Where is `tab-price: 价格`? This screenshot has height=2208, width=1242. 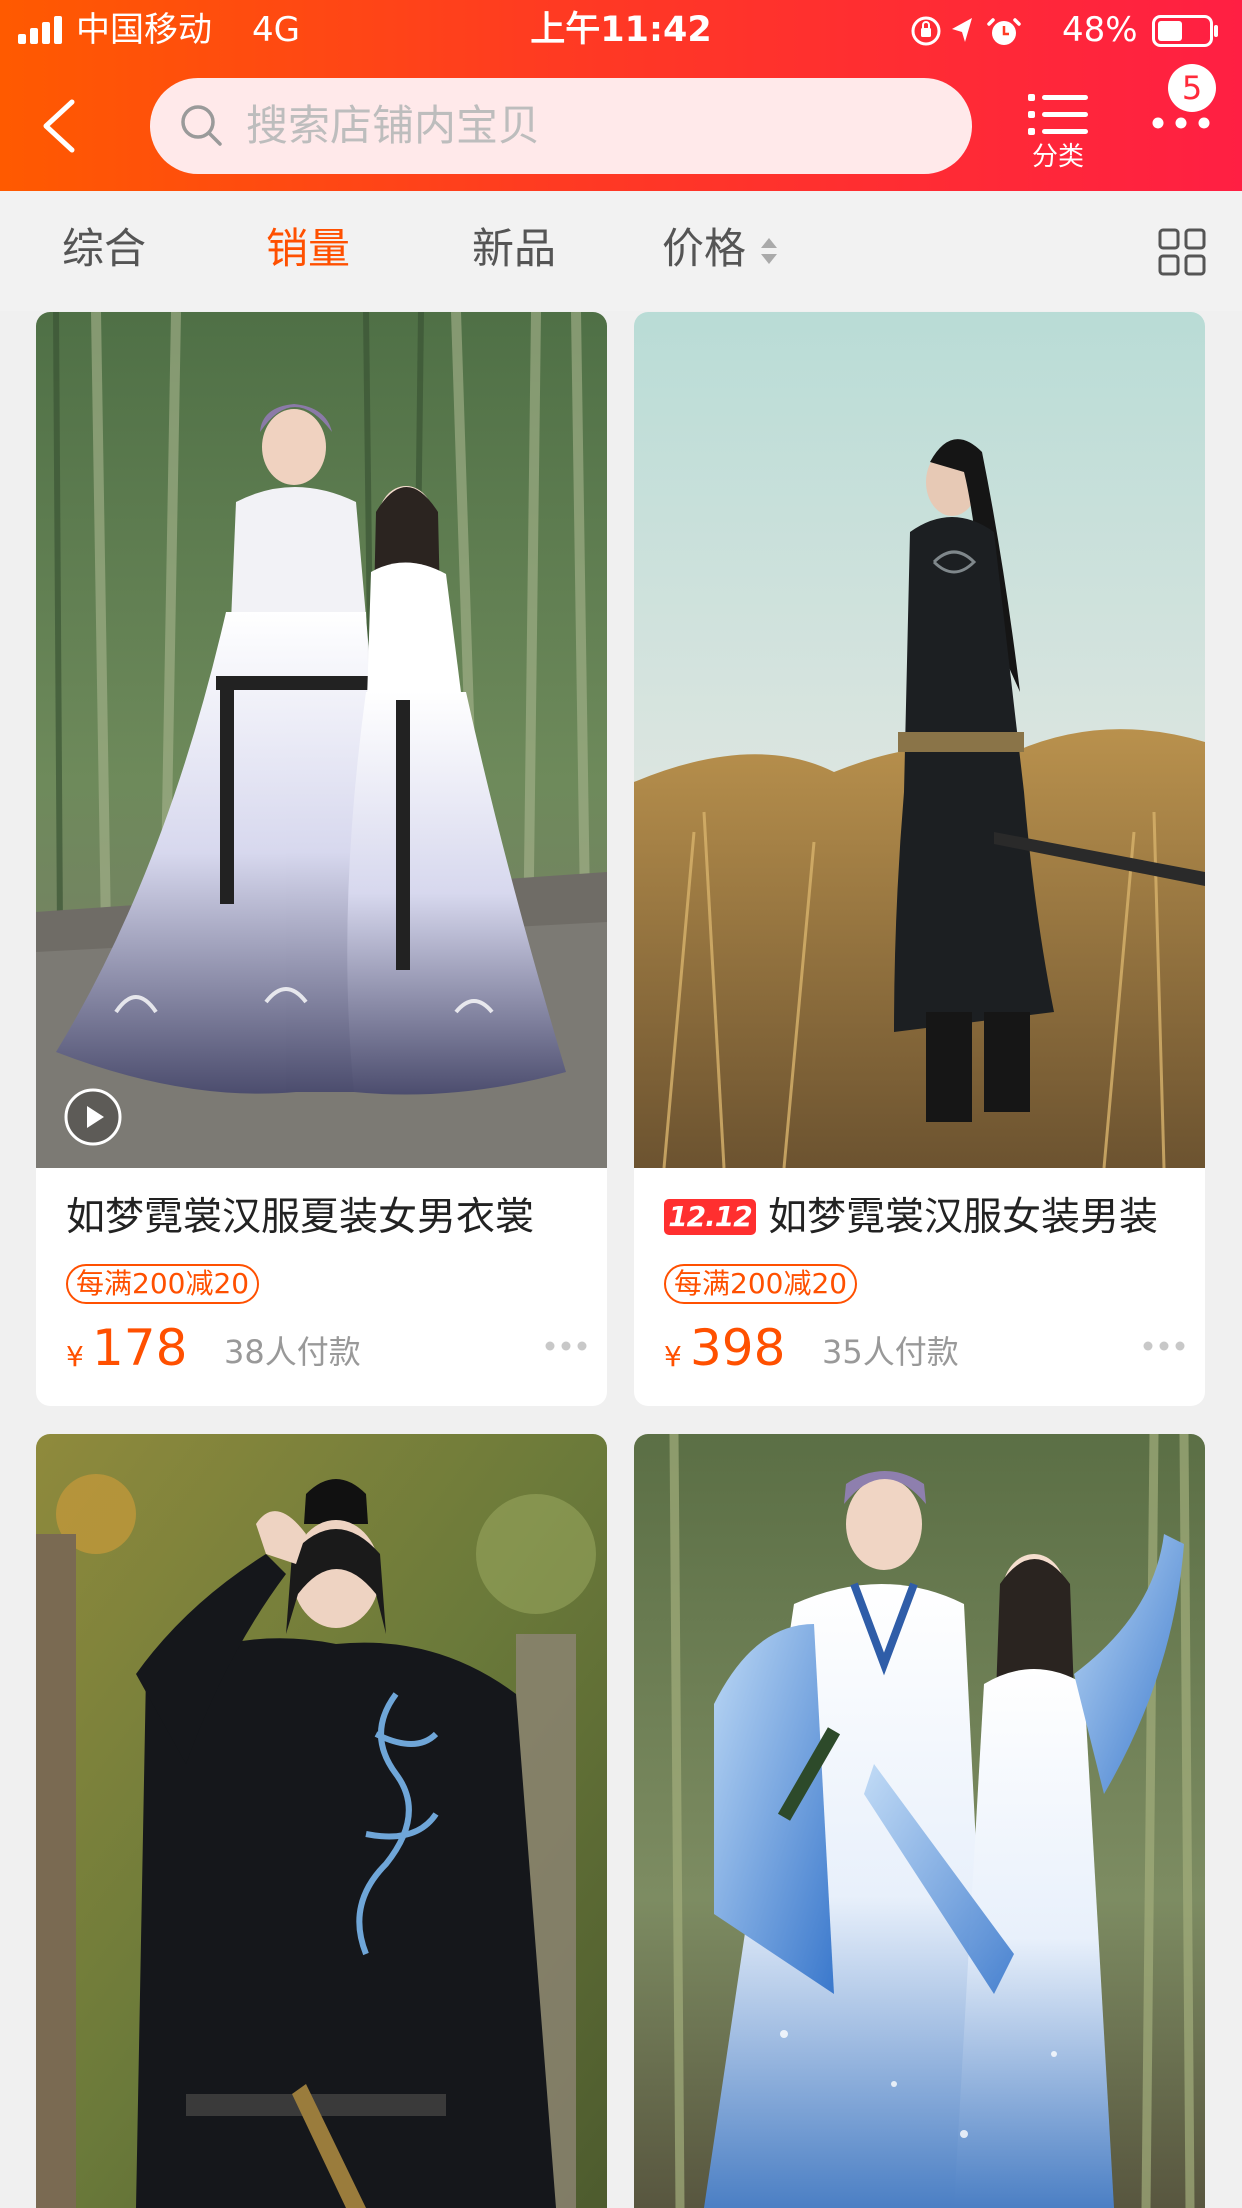 tab-price: 价格 is located at coordinates (704, 249).